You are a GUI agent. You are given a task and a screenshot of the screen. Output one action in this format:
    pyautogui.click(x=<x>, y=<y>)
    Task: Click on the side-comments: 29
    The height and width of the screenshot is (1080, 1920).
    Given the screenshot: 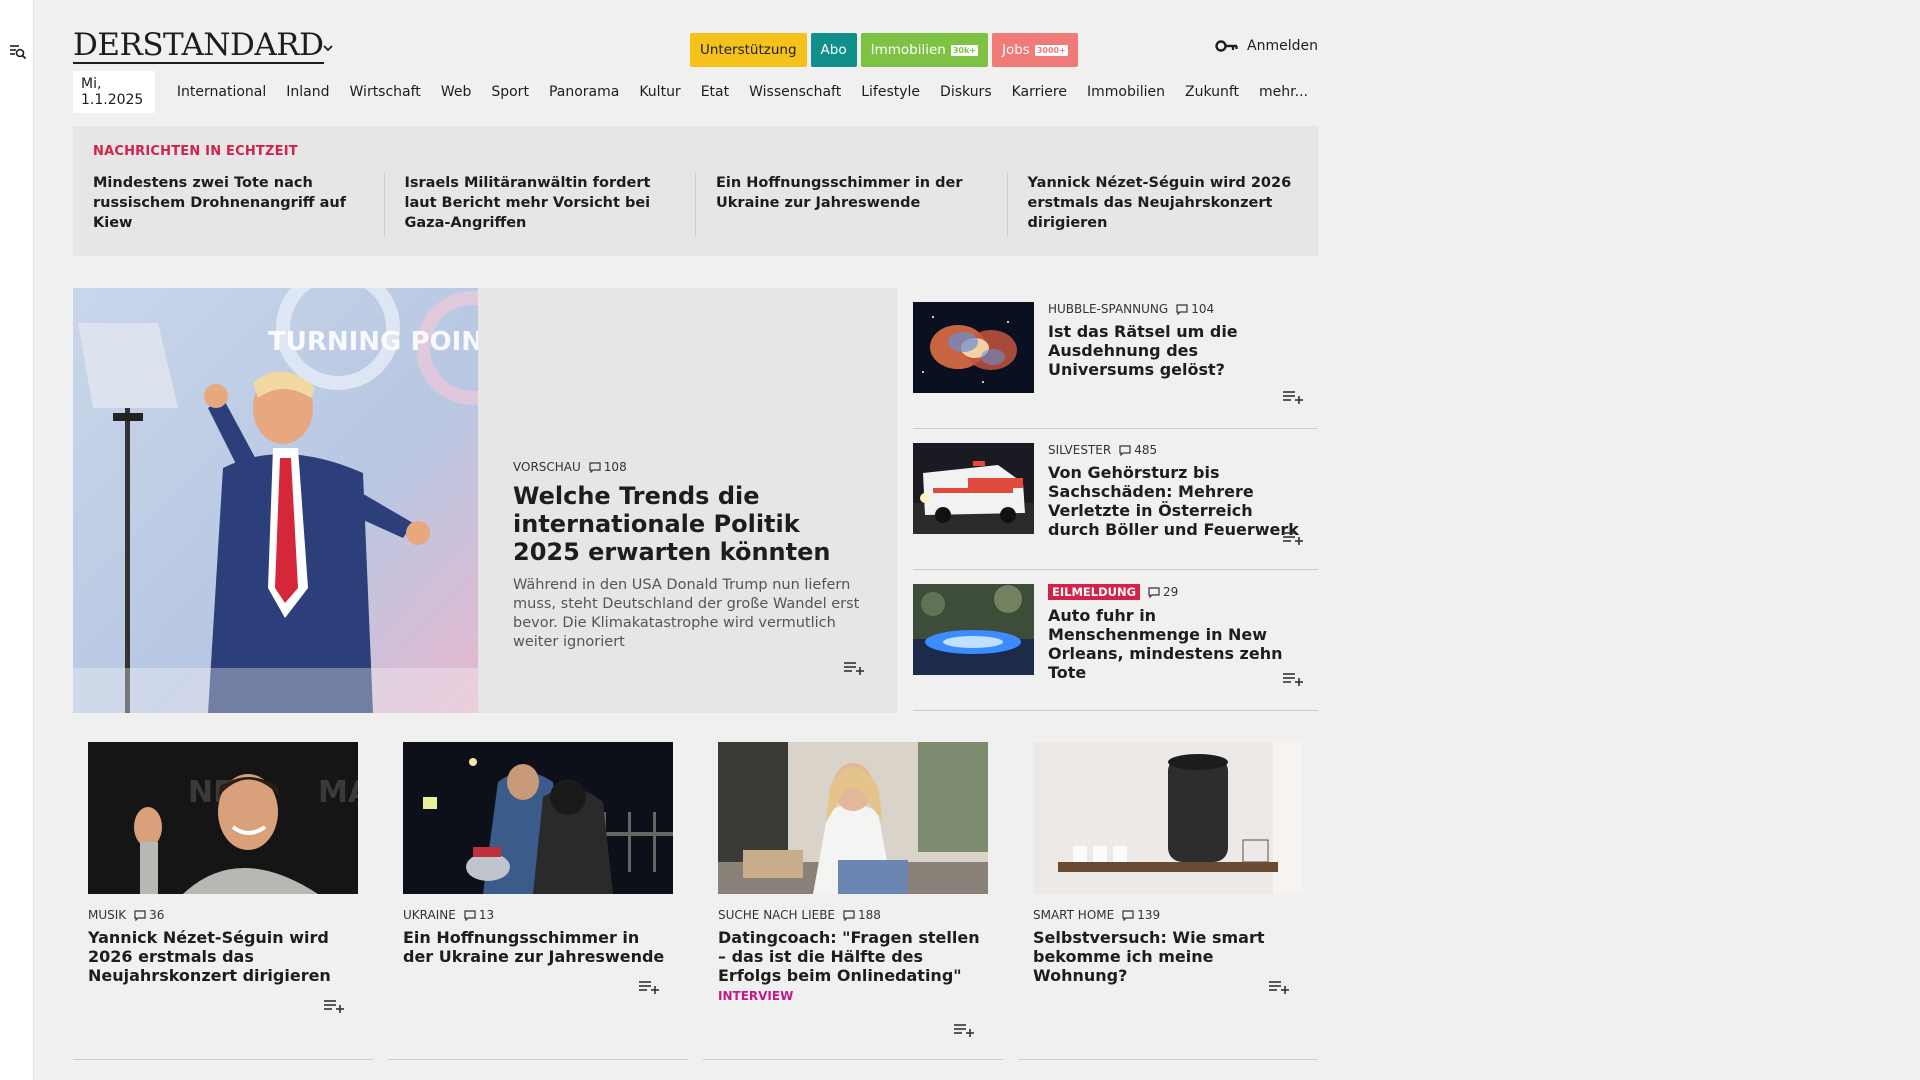 What is the action you would take?
    pyautogui.click(x=1163, y=592)
    